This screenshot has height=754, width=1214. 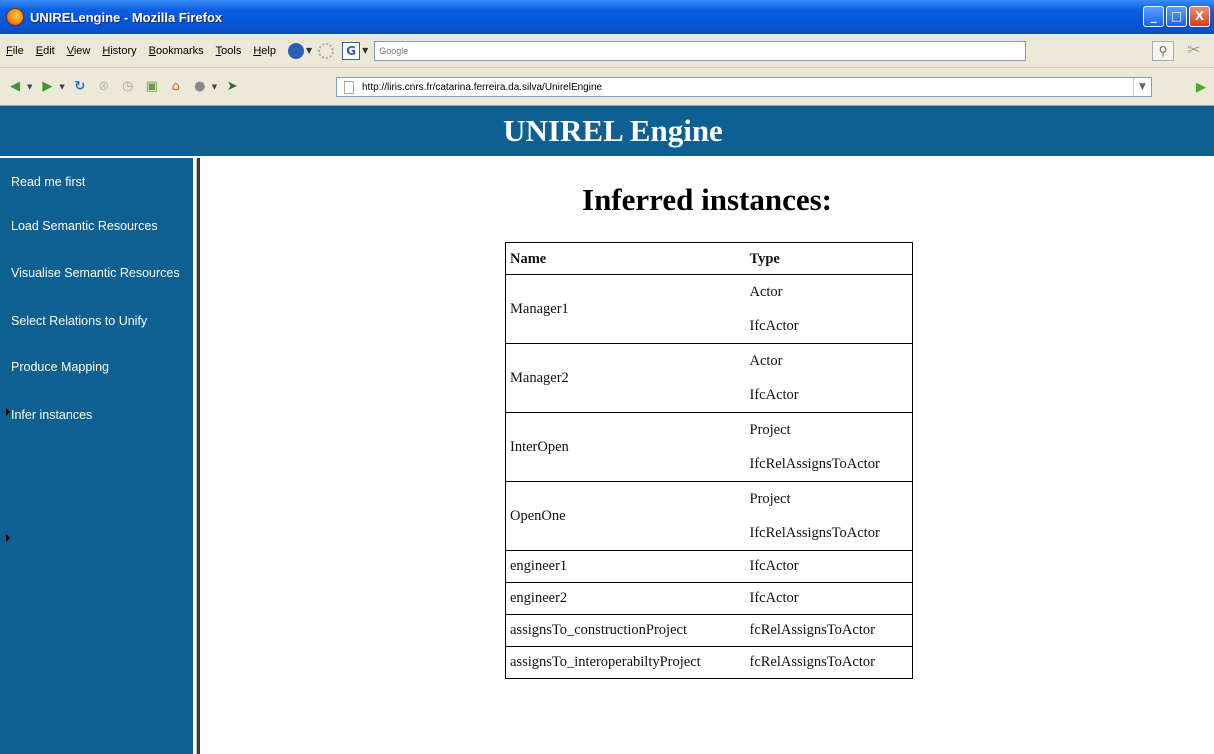 I want to click on forward-arrow-icon: ▶, so click(x=47, y=87).